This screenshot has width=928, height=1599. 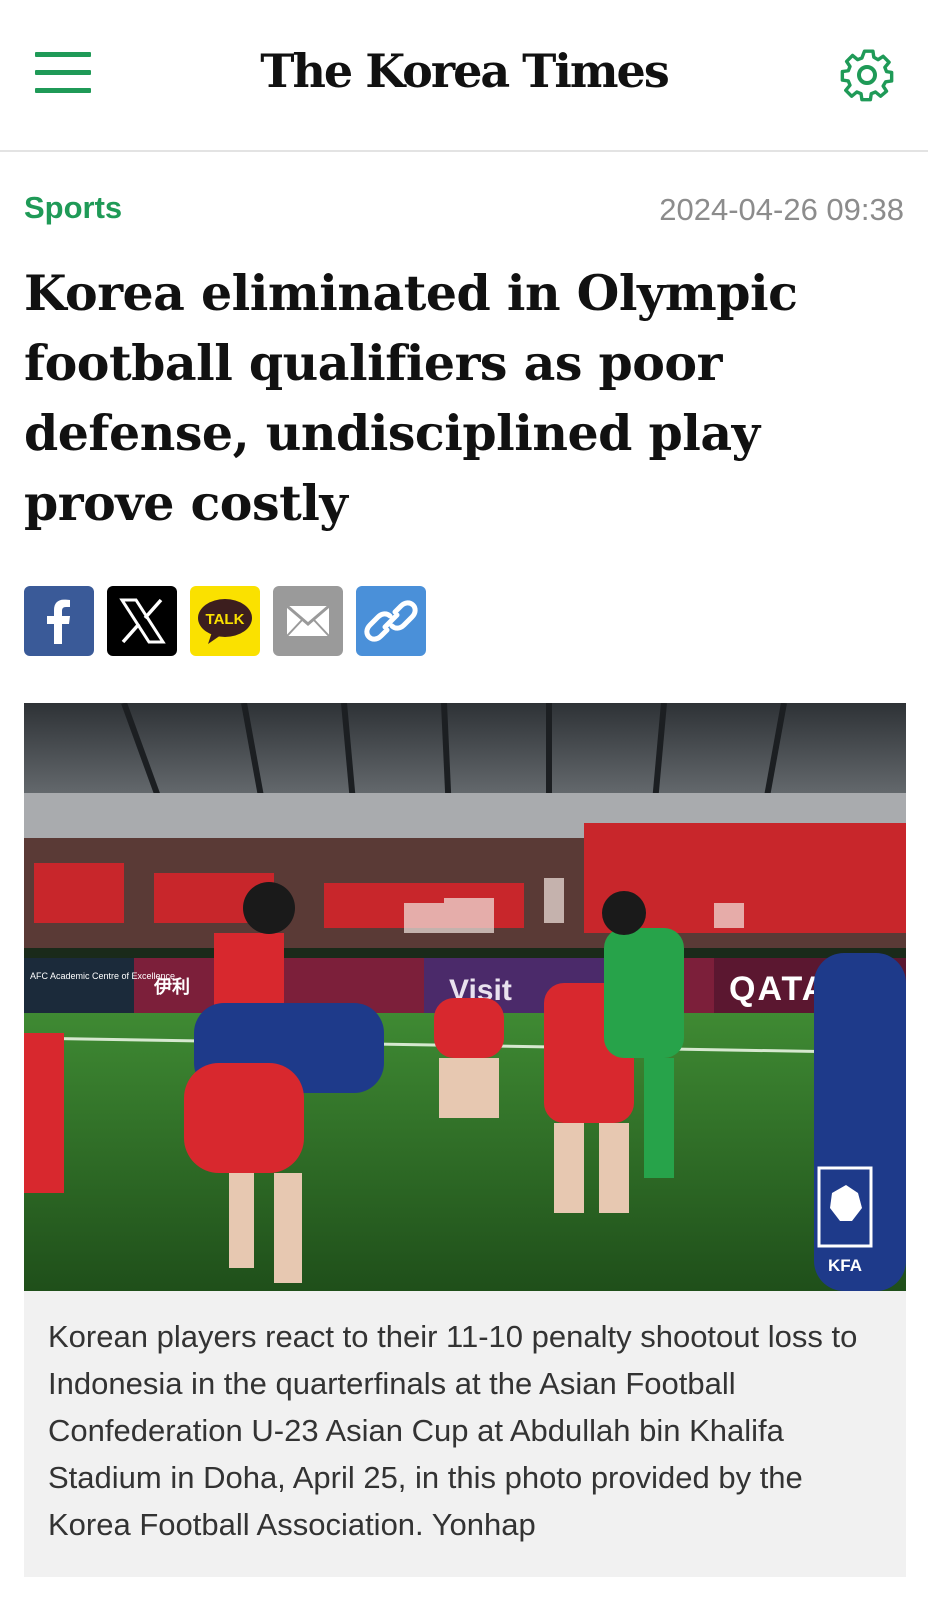 I want to click on gear-icon, so click(x=867, y=75).